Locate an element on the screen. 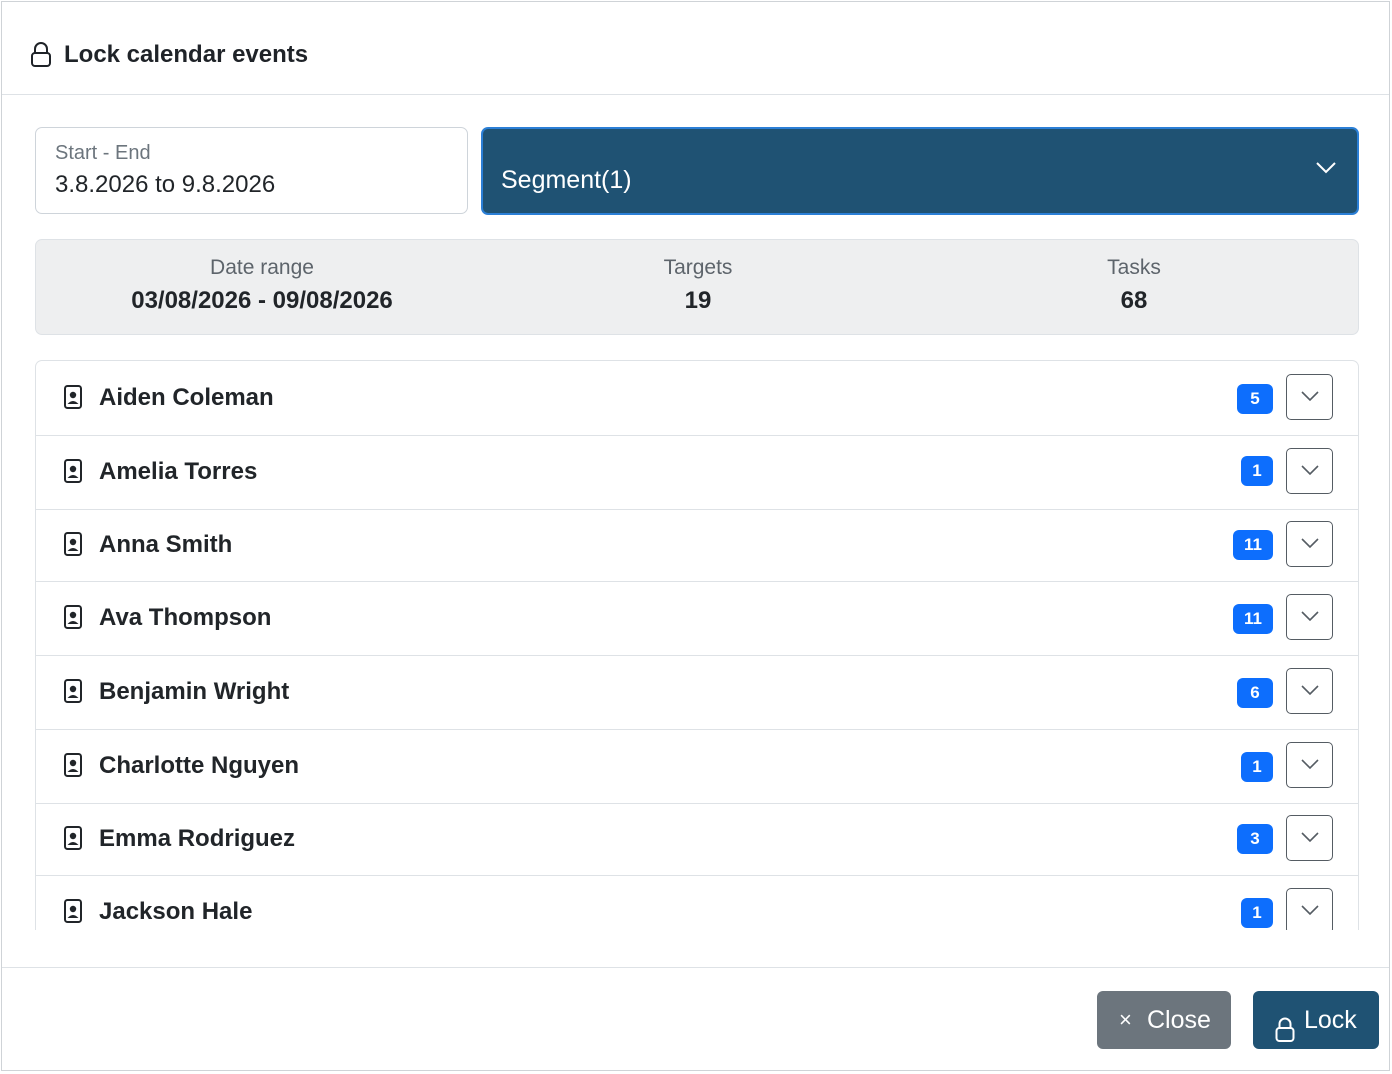 This screenshot has width=1392, height=1074. close-icon: × is located at coordinates (1125, 1019).